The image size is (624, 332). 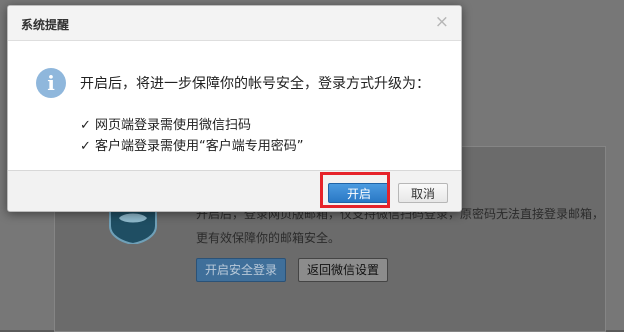 What do you see at coordinates (343, 270) in the screenshot?
I see `back-to-wechat-settings-button: 返回微信设置` at bounding box center [343, 270].